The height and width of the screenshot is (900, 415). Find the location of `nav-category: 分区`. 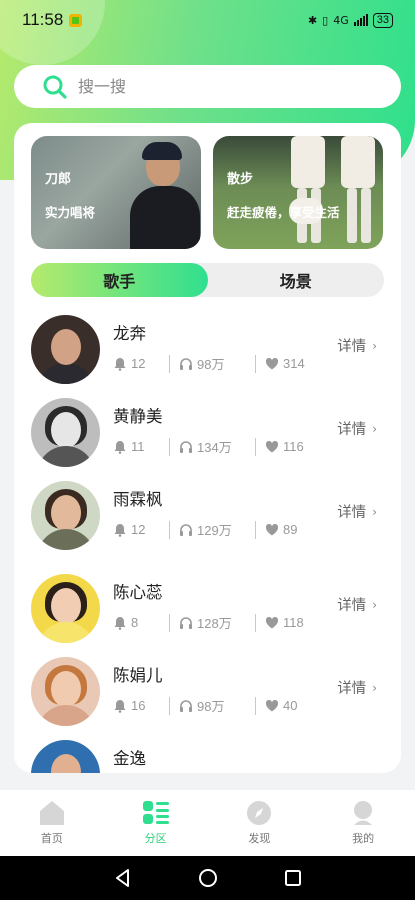

nav-category: 分区 is located at coordinates (156, 823).